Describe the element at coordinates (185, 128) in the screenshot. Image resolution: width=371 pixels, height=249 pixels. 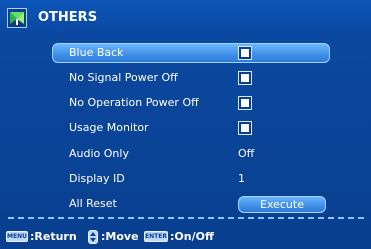
I see `setting-row-usage-monitor: Usage Monitor` at that location.